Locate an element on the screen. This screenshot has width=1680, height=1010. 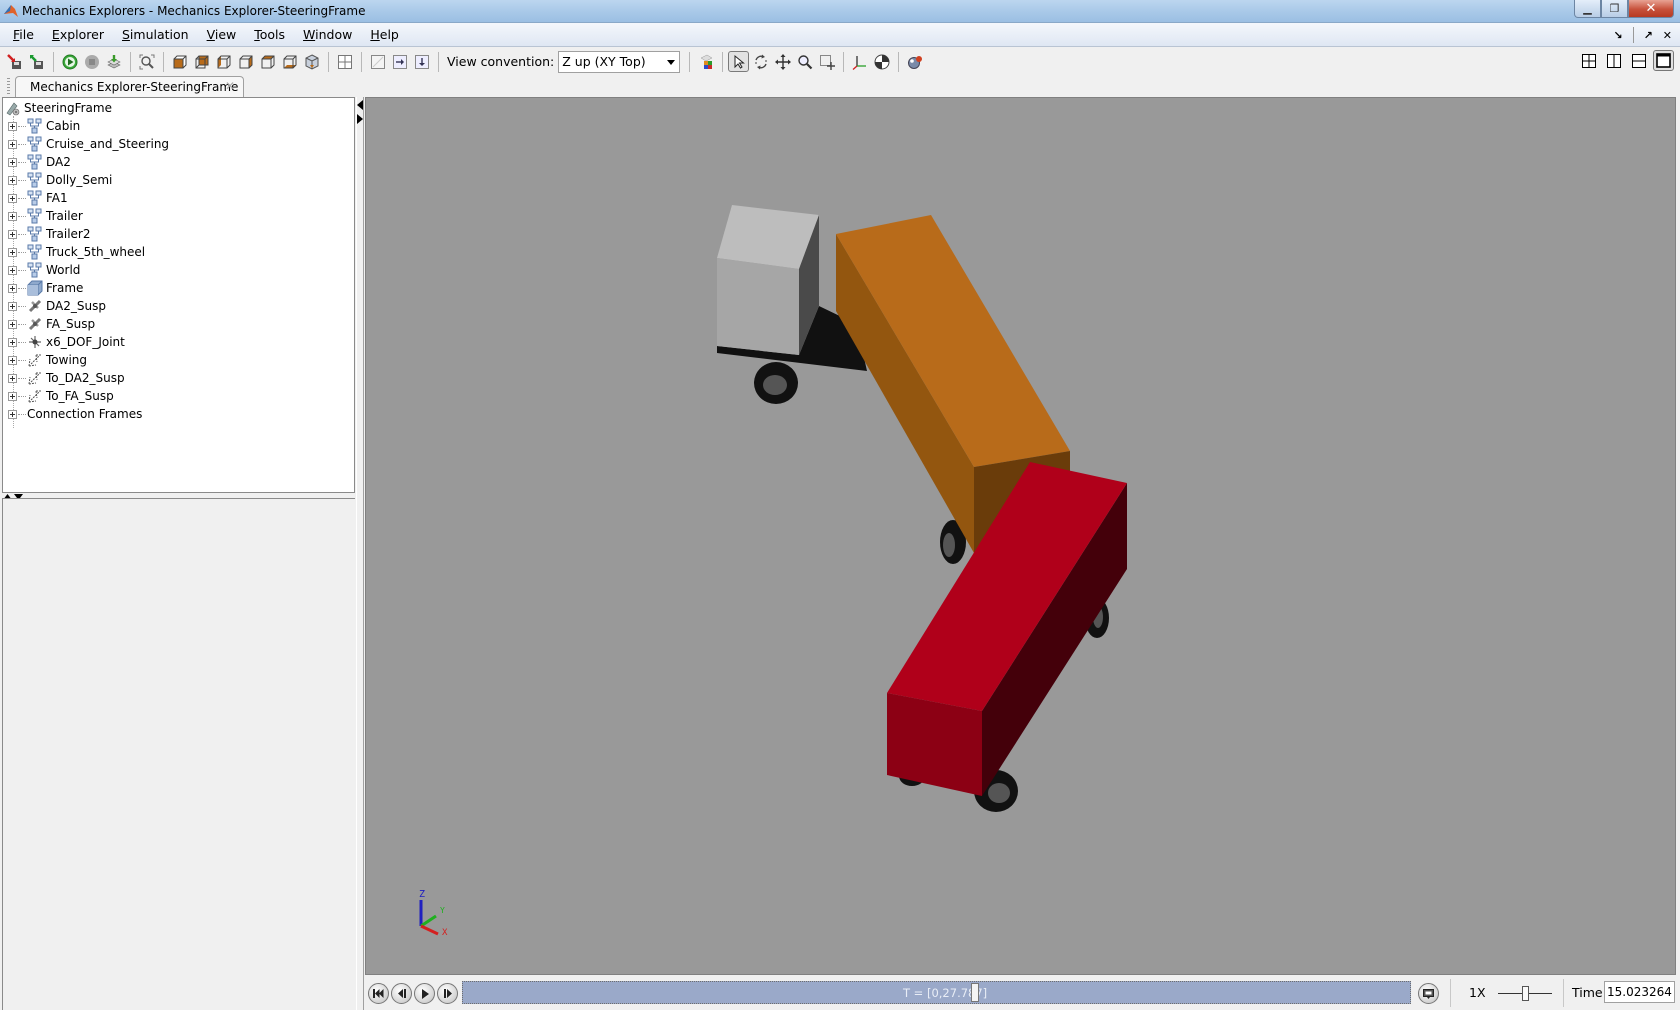
slider-knob is located at coordinates (1525, 993).